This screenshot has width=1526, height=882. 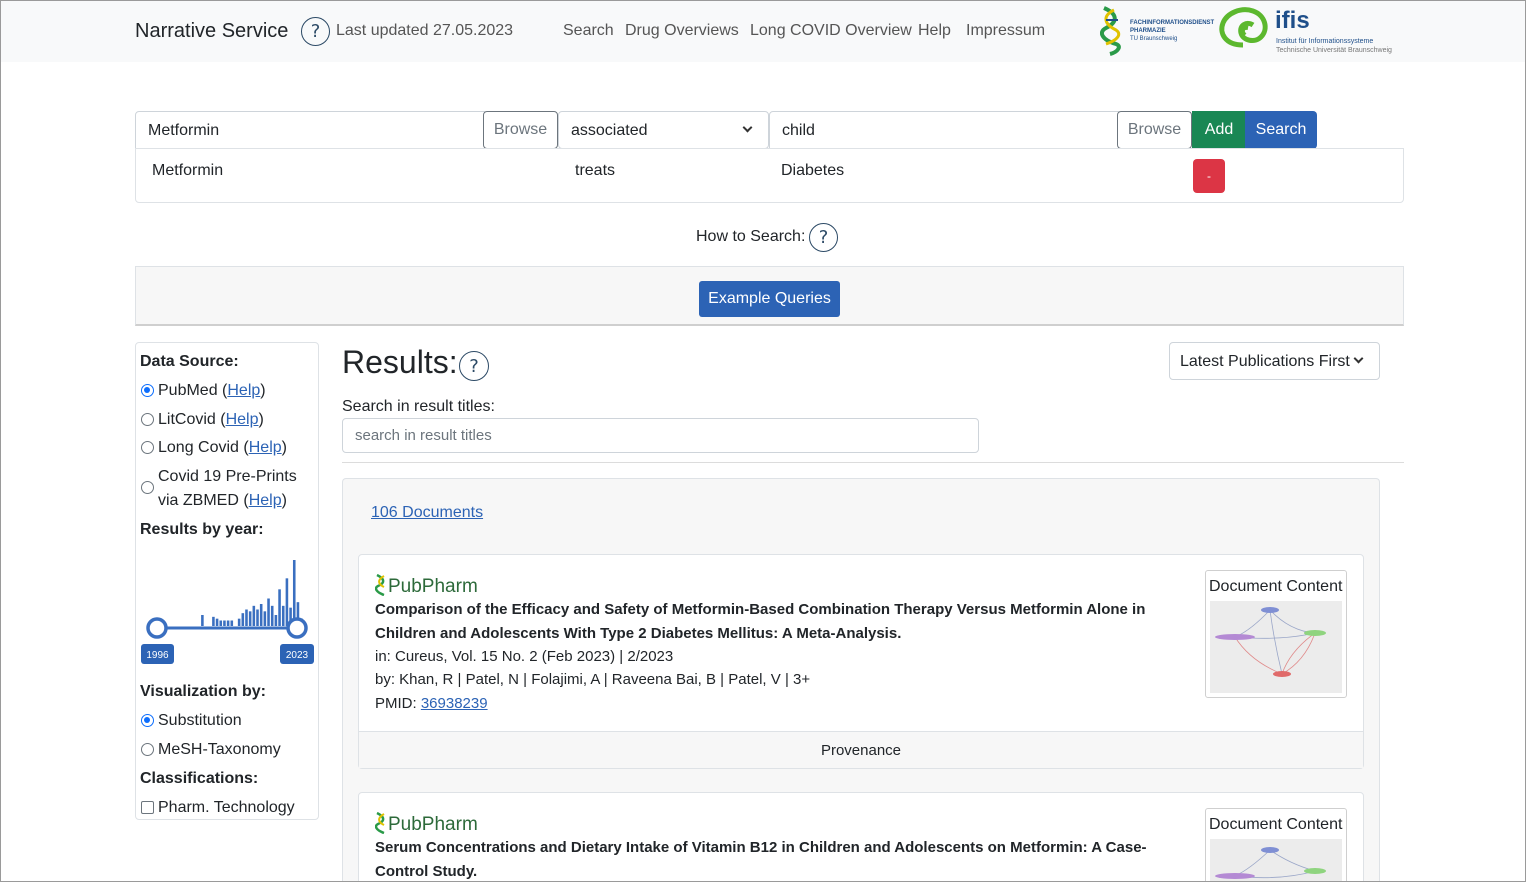 What do you see at coordinates (227, 612) in the screenshot?
I see `results-by-year-chart: 1996 2023` at bounding box center [227, 612].